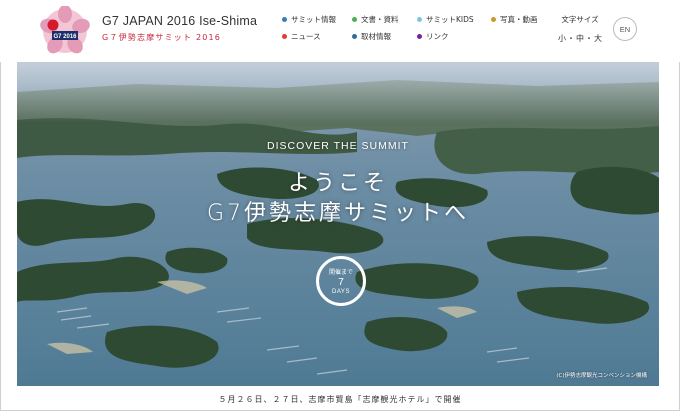  What do you see at coordinates (179, 21) in the screenshot?
I see `brand-title: G7 JAPAN 2016 Ise-Shima` at bounding box center [179, 21].